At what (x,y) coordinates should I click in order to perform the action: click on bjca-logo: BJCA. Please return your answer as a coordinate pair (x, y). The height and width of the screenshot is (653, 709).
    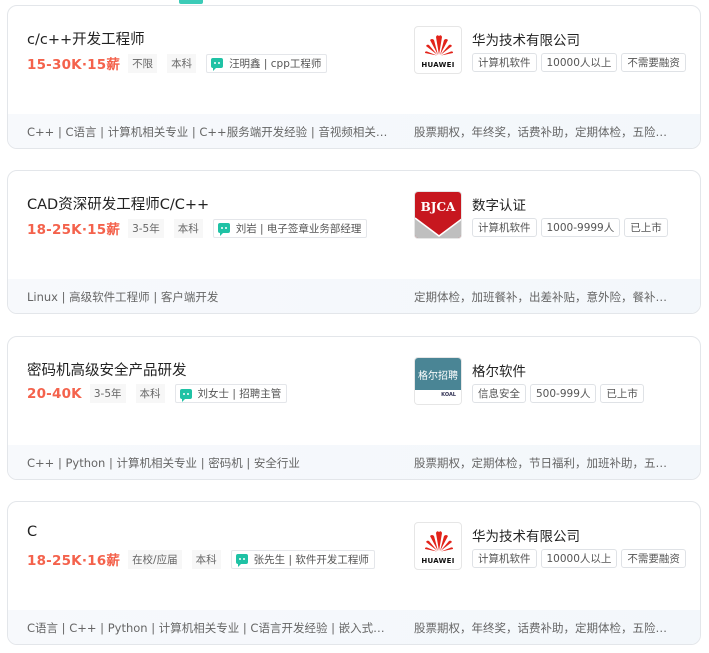
    Looking at the image, I should click on (438, 215).